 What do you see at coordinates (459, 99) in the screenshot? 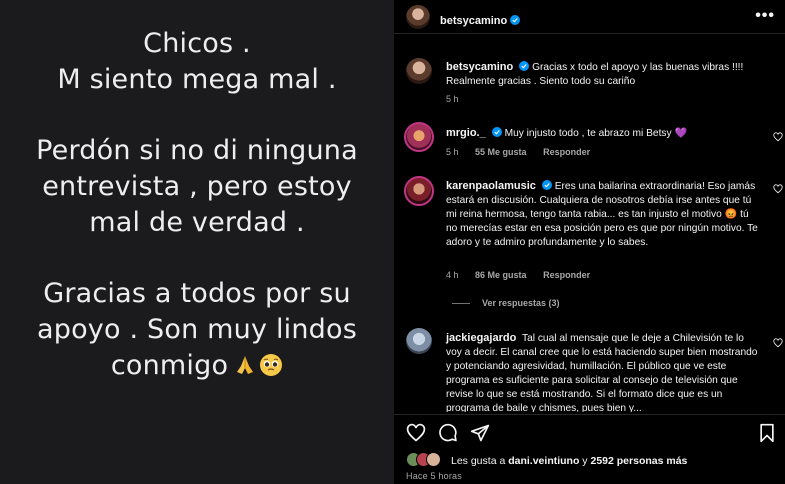
I see `caption-meta: 5 h` at bounding box center [459, 99].